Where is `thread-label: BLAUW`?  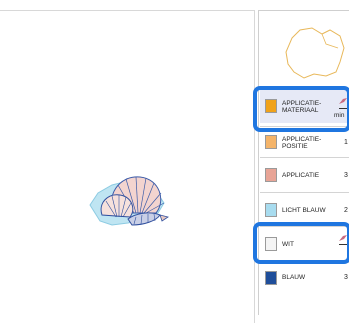 thread-label: BLAUW is located at coordinates (294, 277).